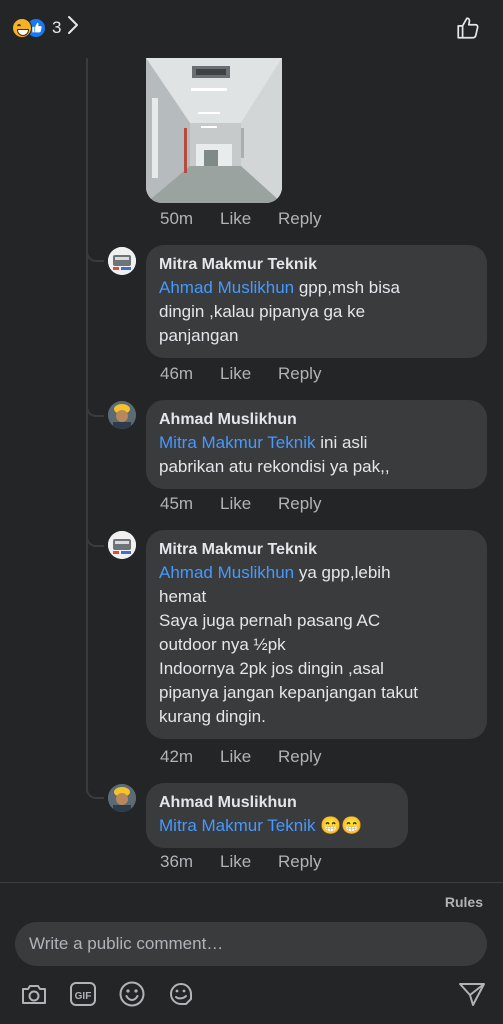  I want to click on comment-text: Mitra Makmur Teknik 😁😁, so click(276, 826).